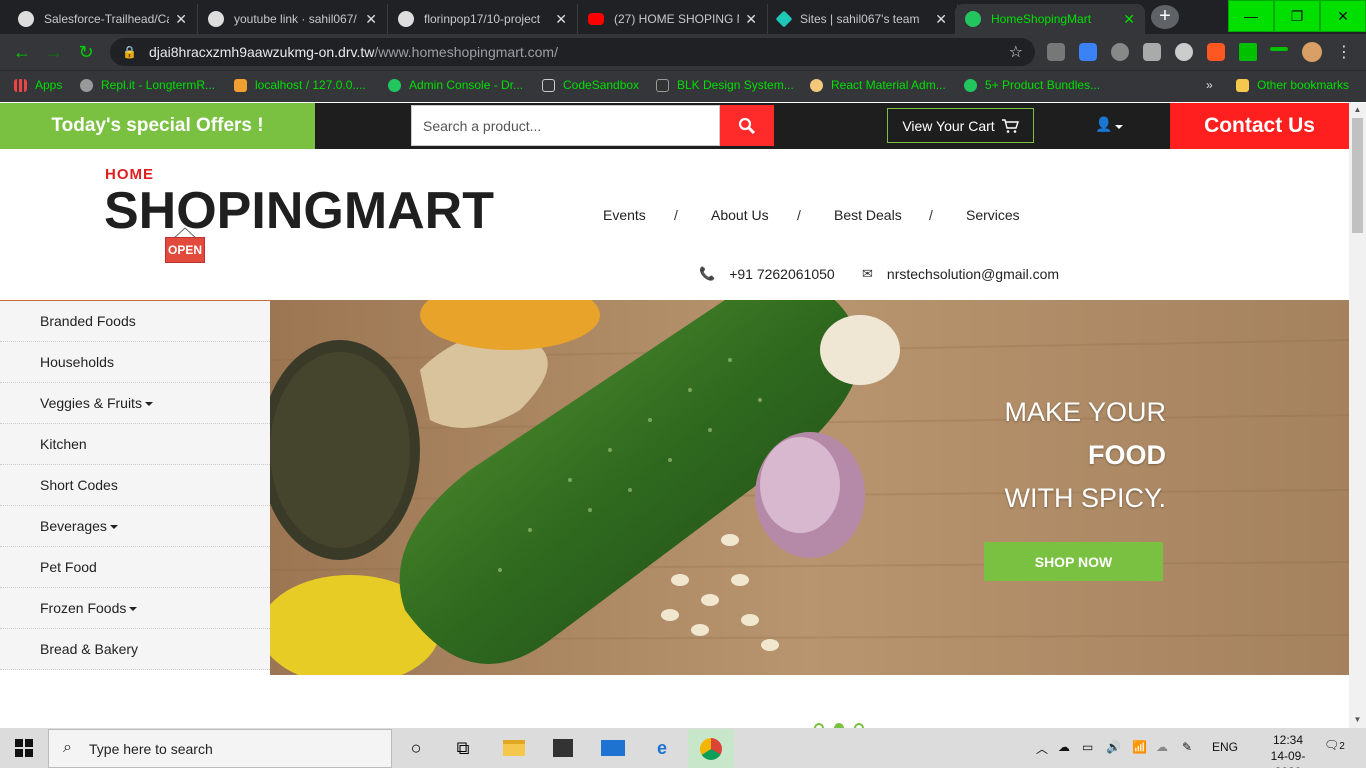 This screenshot has height=768, width=1366. I want to click on show-hidden-icons-chevron-icon: ︿, so click(1042, 748).